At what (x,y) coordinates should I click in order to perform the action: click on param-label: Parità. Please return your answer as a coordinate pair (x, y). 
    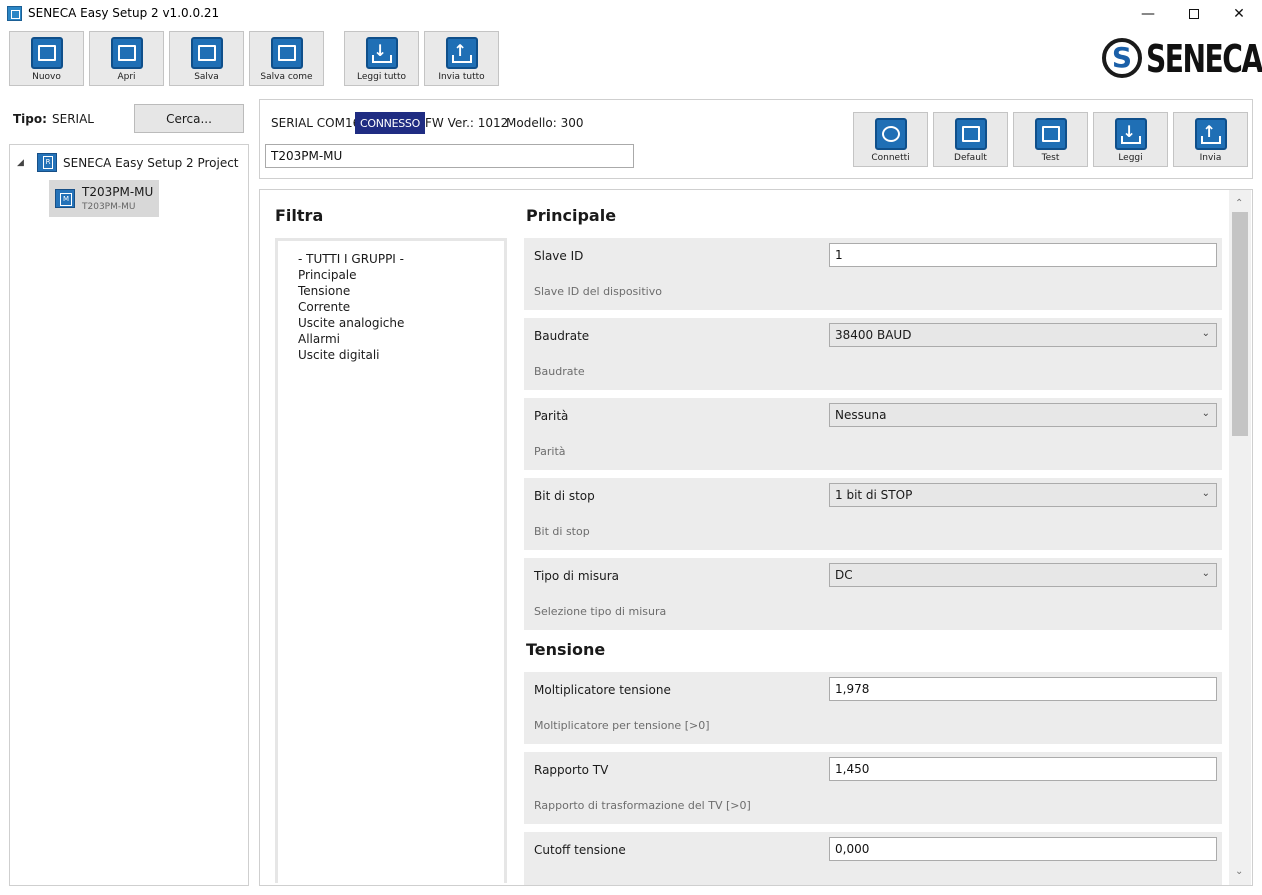
    Looking at the image, I should click on (551, 416).